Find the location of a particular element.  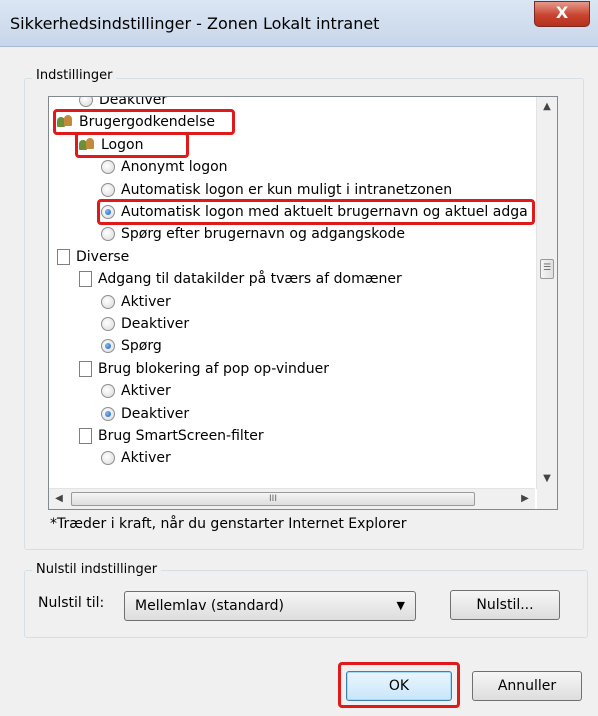

tree-item: Anonymt logon is located at coordinates (164, 167).